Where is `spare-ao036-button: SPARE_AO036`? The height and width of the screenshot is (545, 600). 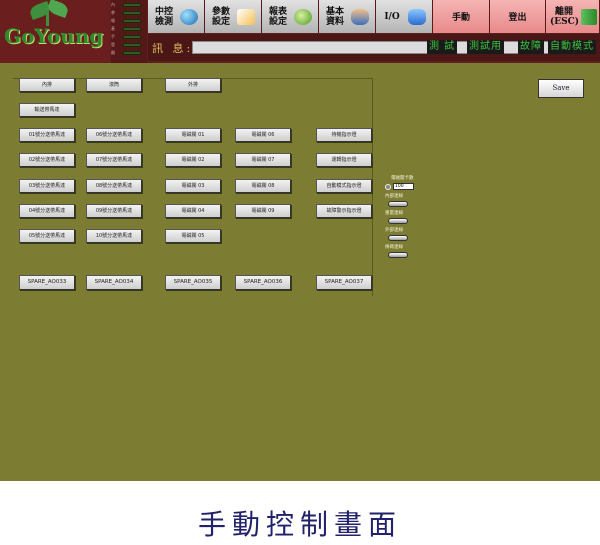 spare-ao036-button: SPARE_AO036 is located at coordinates (263, 282).